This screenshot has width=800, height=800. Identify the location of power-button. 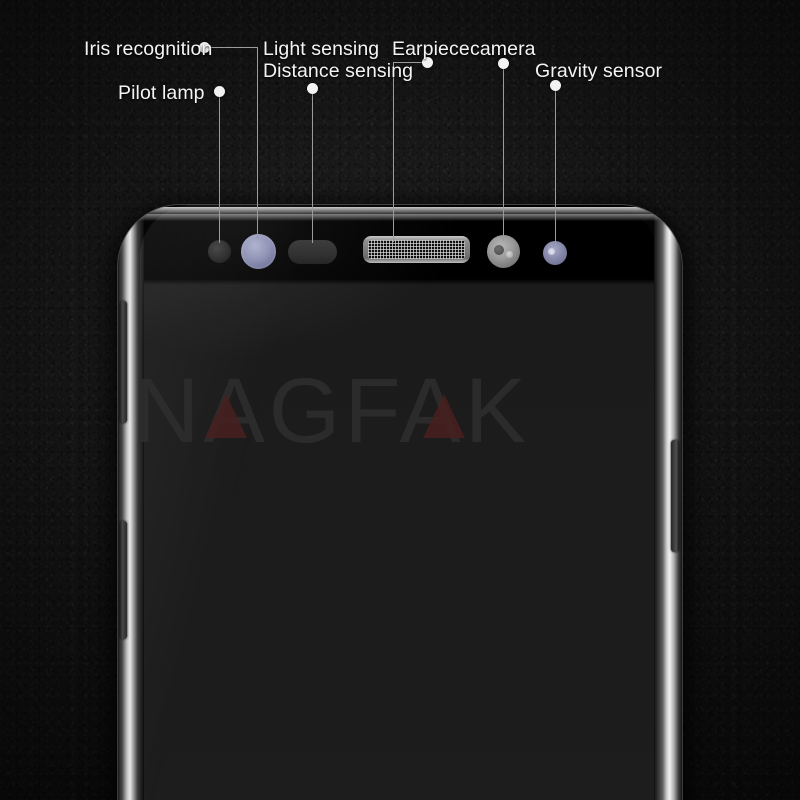
(675, 496).